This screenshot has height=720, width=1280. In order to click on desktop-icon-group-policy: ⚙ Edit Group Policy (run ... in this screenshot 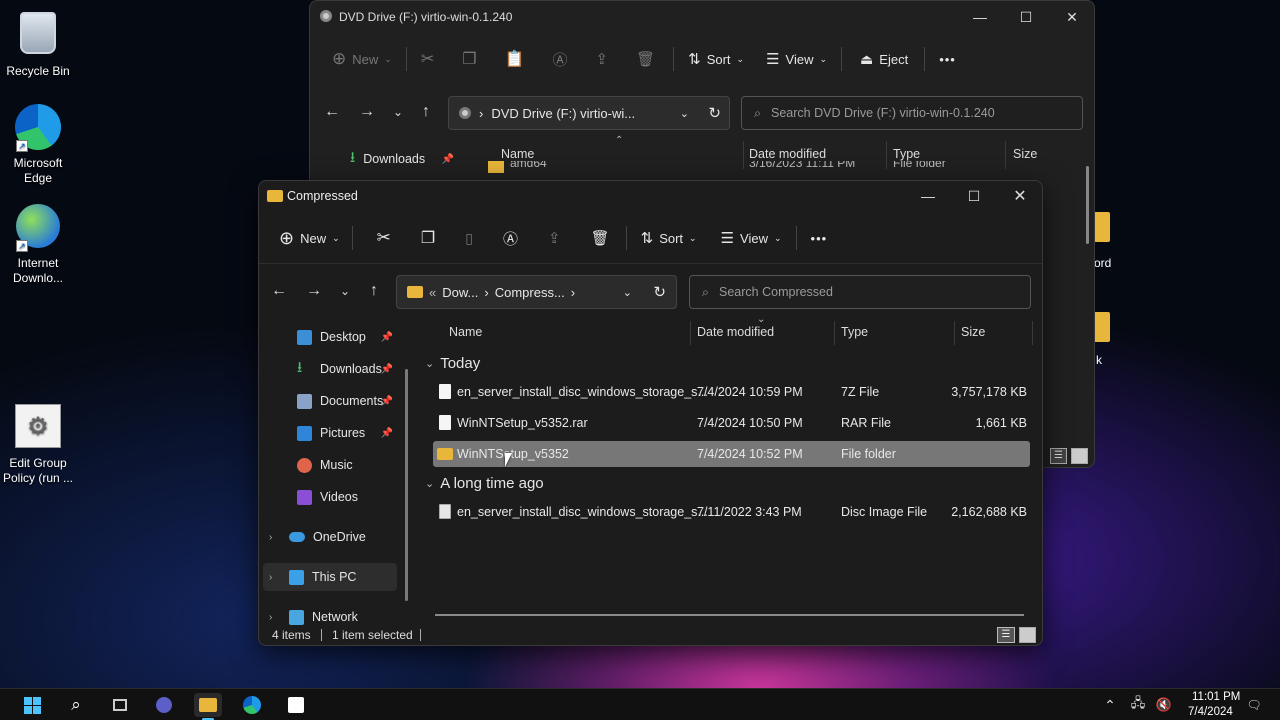, I will do `click(38, 445)`.